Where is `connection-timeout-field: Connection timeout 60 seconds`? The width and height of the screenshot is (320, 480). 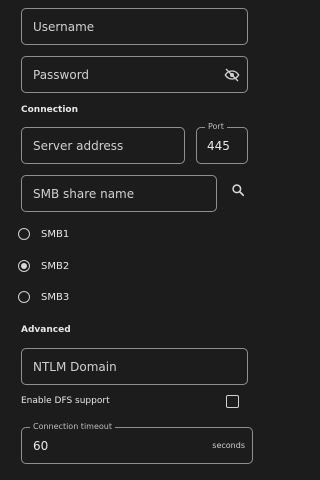 connection-timeout-field: Connection timeout 60 seconds is located at coordinates (137, 442).